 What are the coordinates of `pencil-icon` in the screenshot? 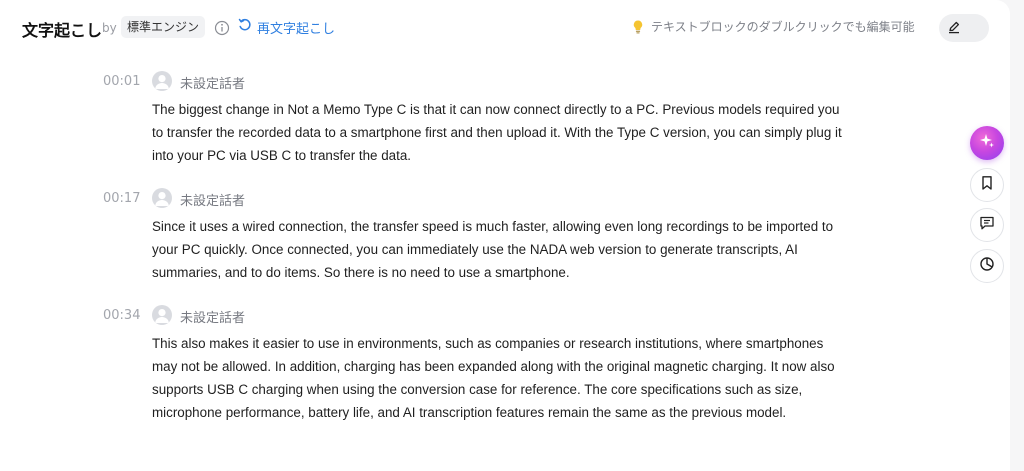 It's located at (954, 28).